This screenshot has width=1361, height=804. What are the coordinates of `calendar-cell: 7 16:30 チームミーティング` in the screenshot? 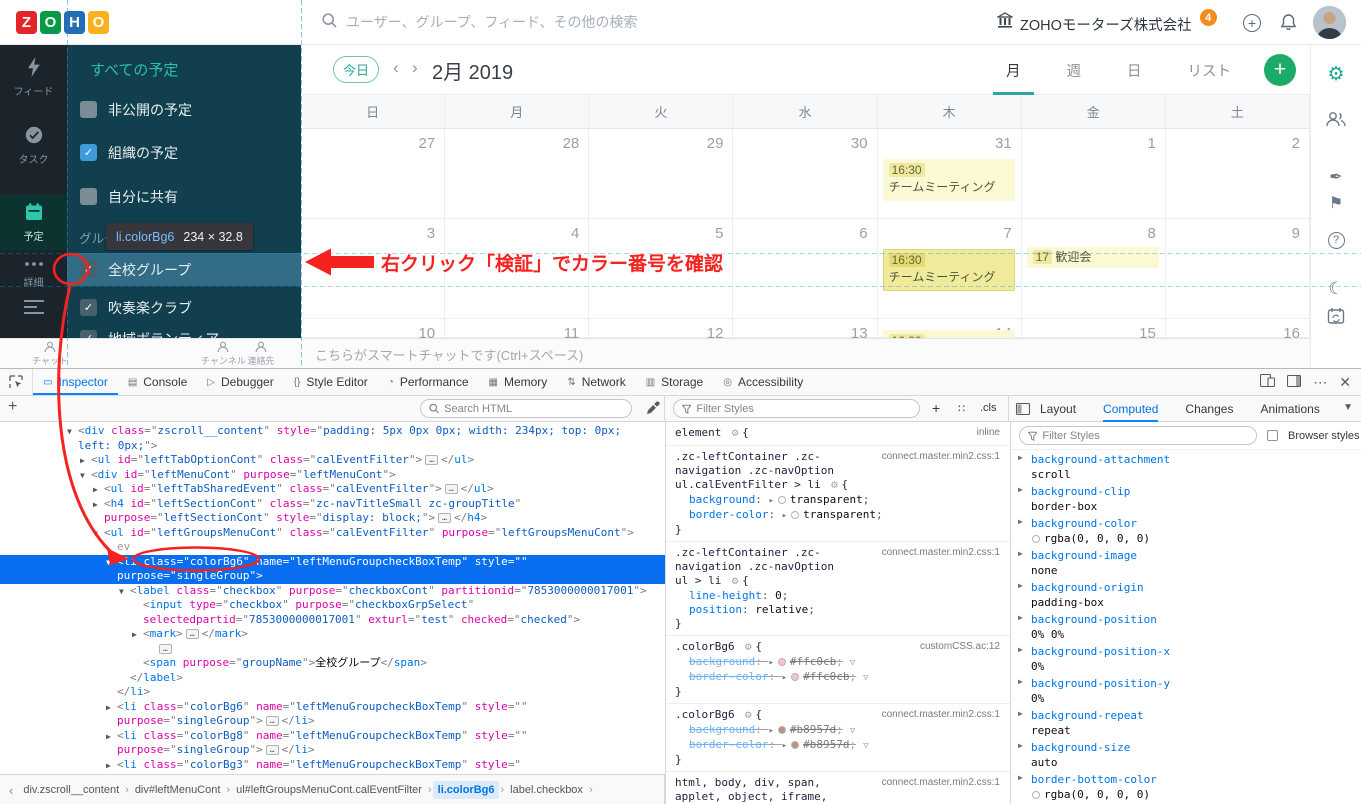 It's located at (949, 269).